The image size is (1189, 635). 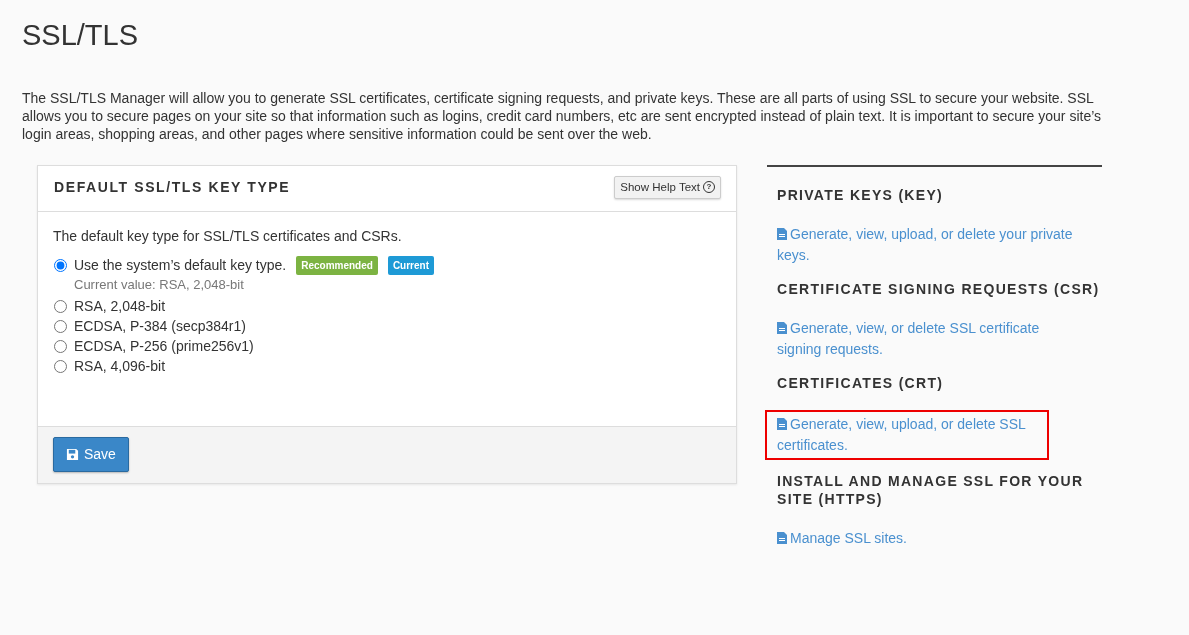 What do you see at coordinates (81, 35) in the screenshot?
I see `page-title: SSL/TLS` at bounding box center [81, 35].